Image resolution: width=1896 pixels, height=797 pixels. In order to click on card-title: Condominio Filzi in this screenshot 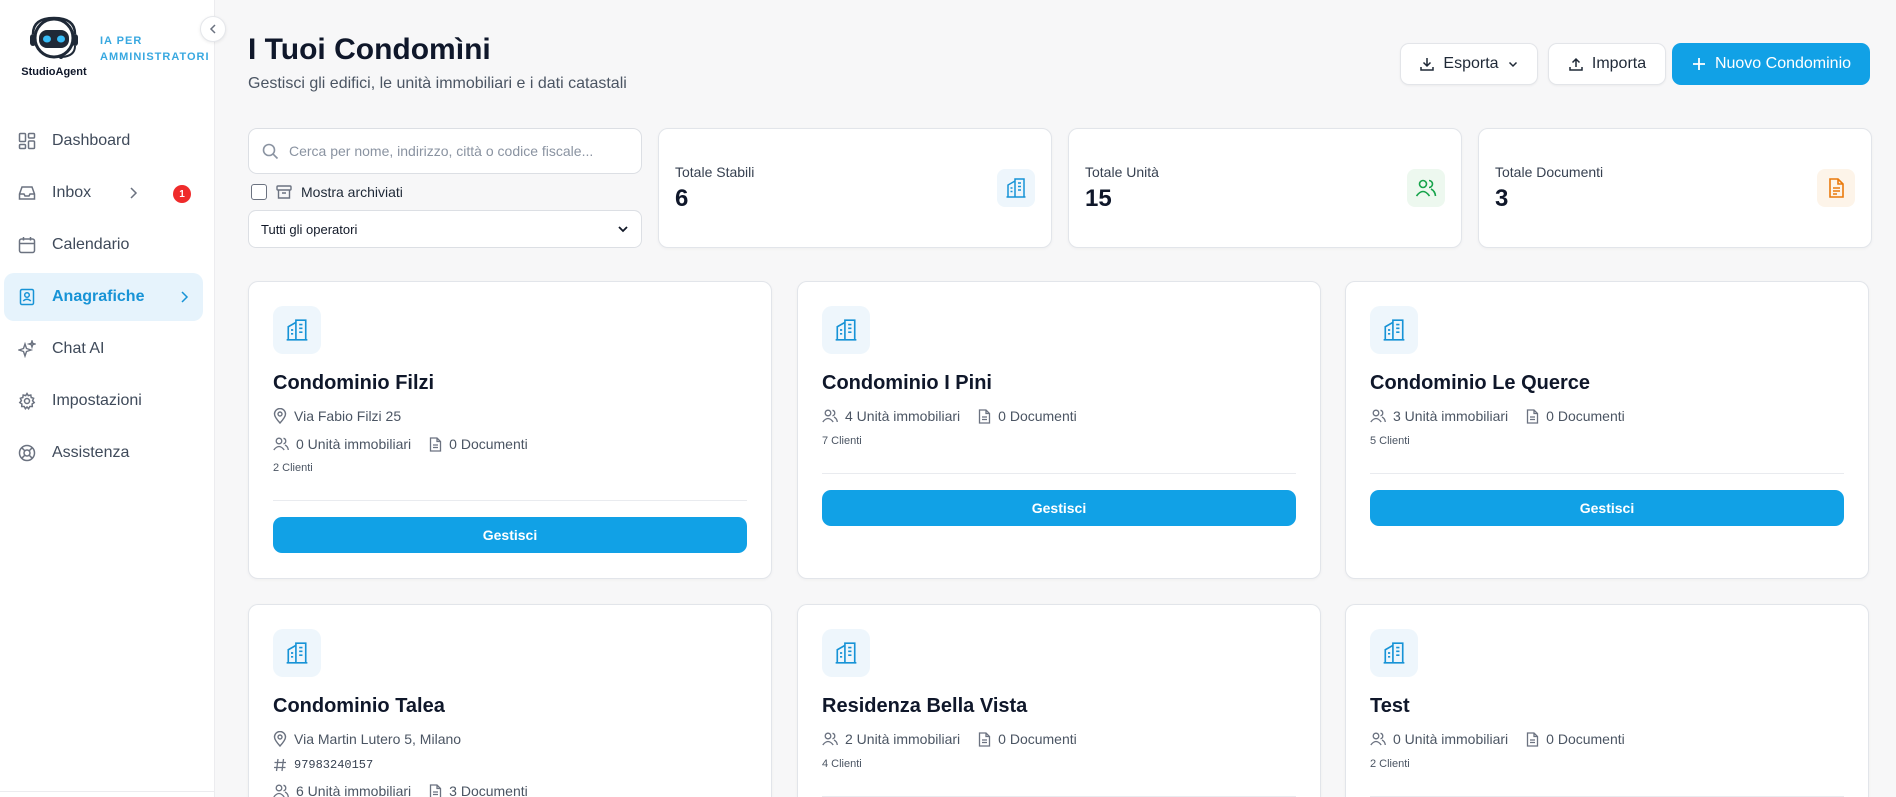, I will do `click(354, 383)`.